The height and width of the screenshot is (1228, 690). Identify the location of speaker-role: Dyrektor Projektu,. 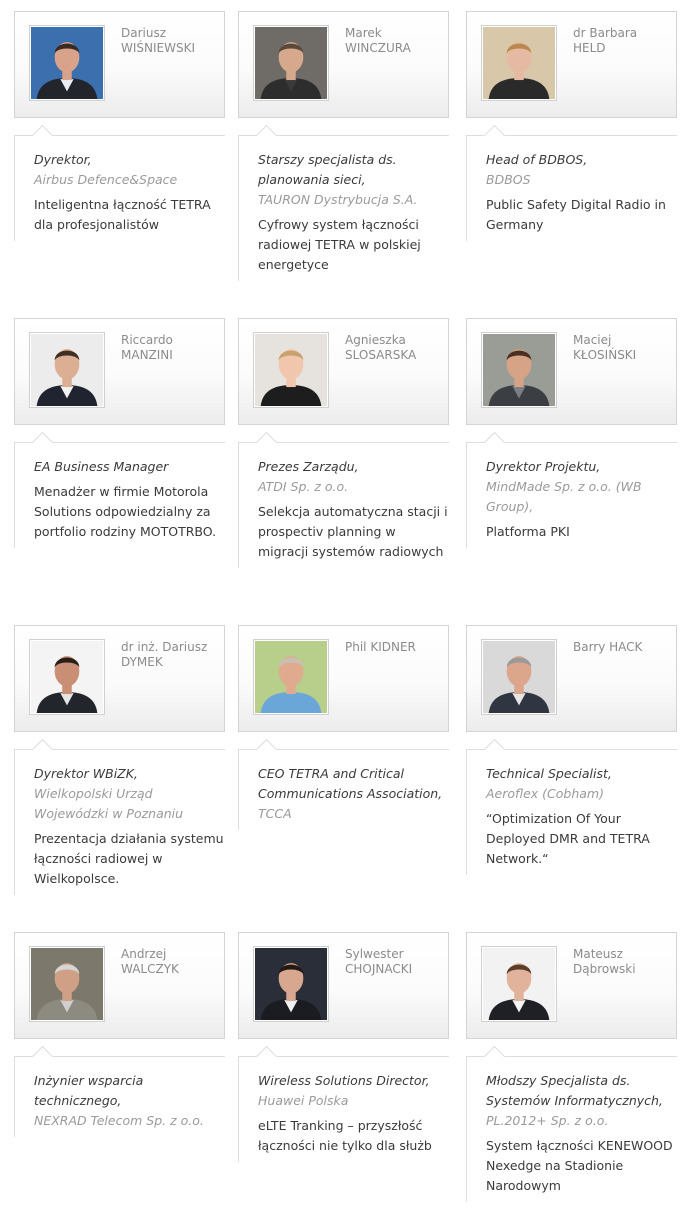
(543, 466).